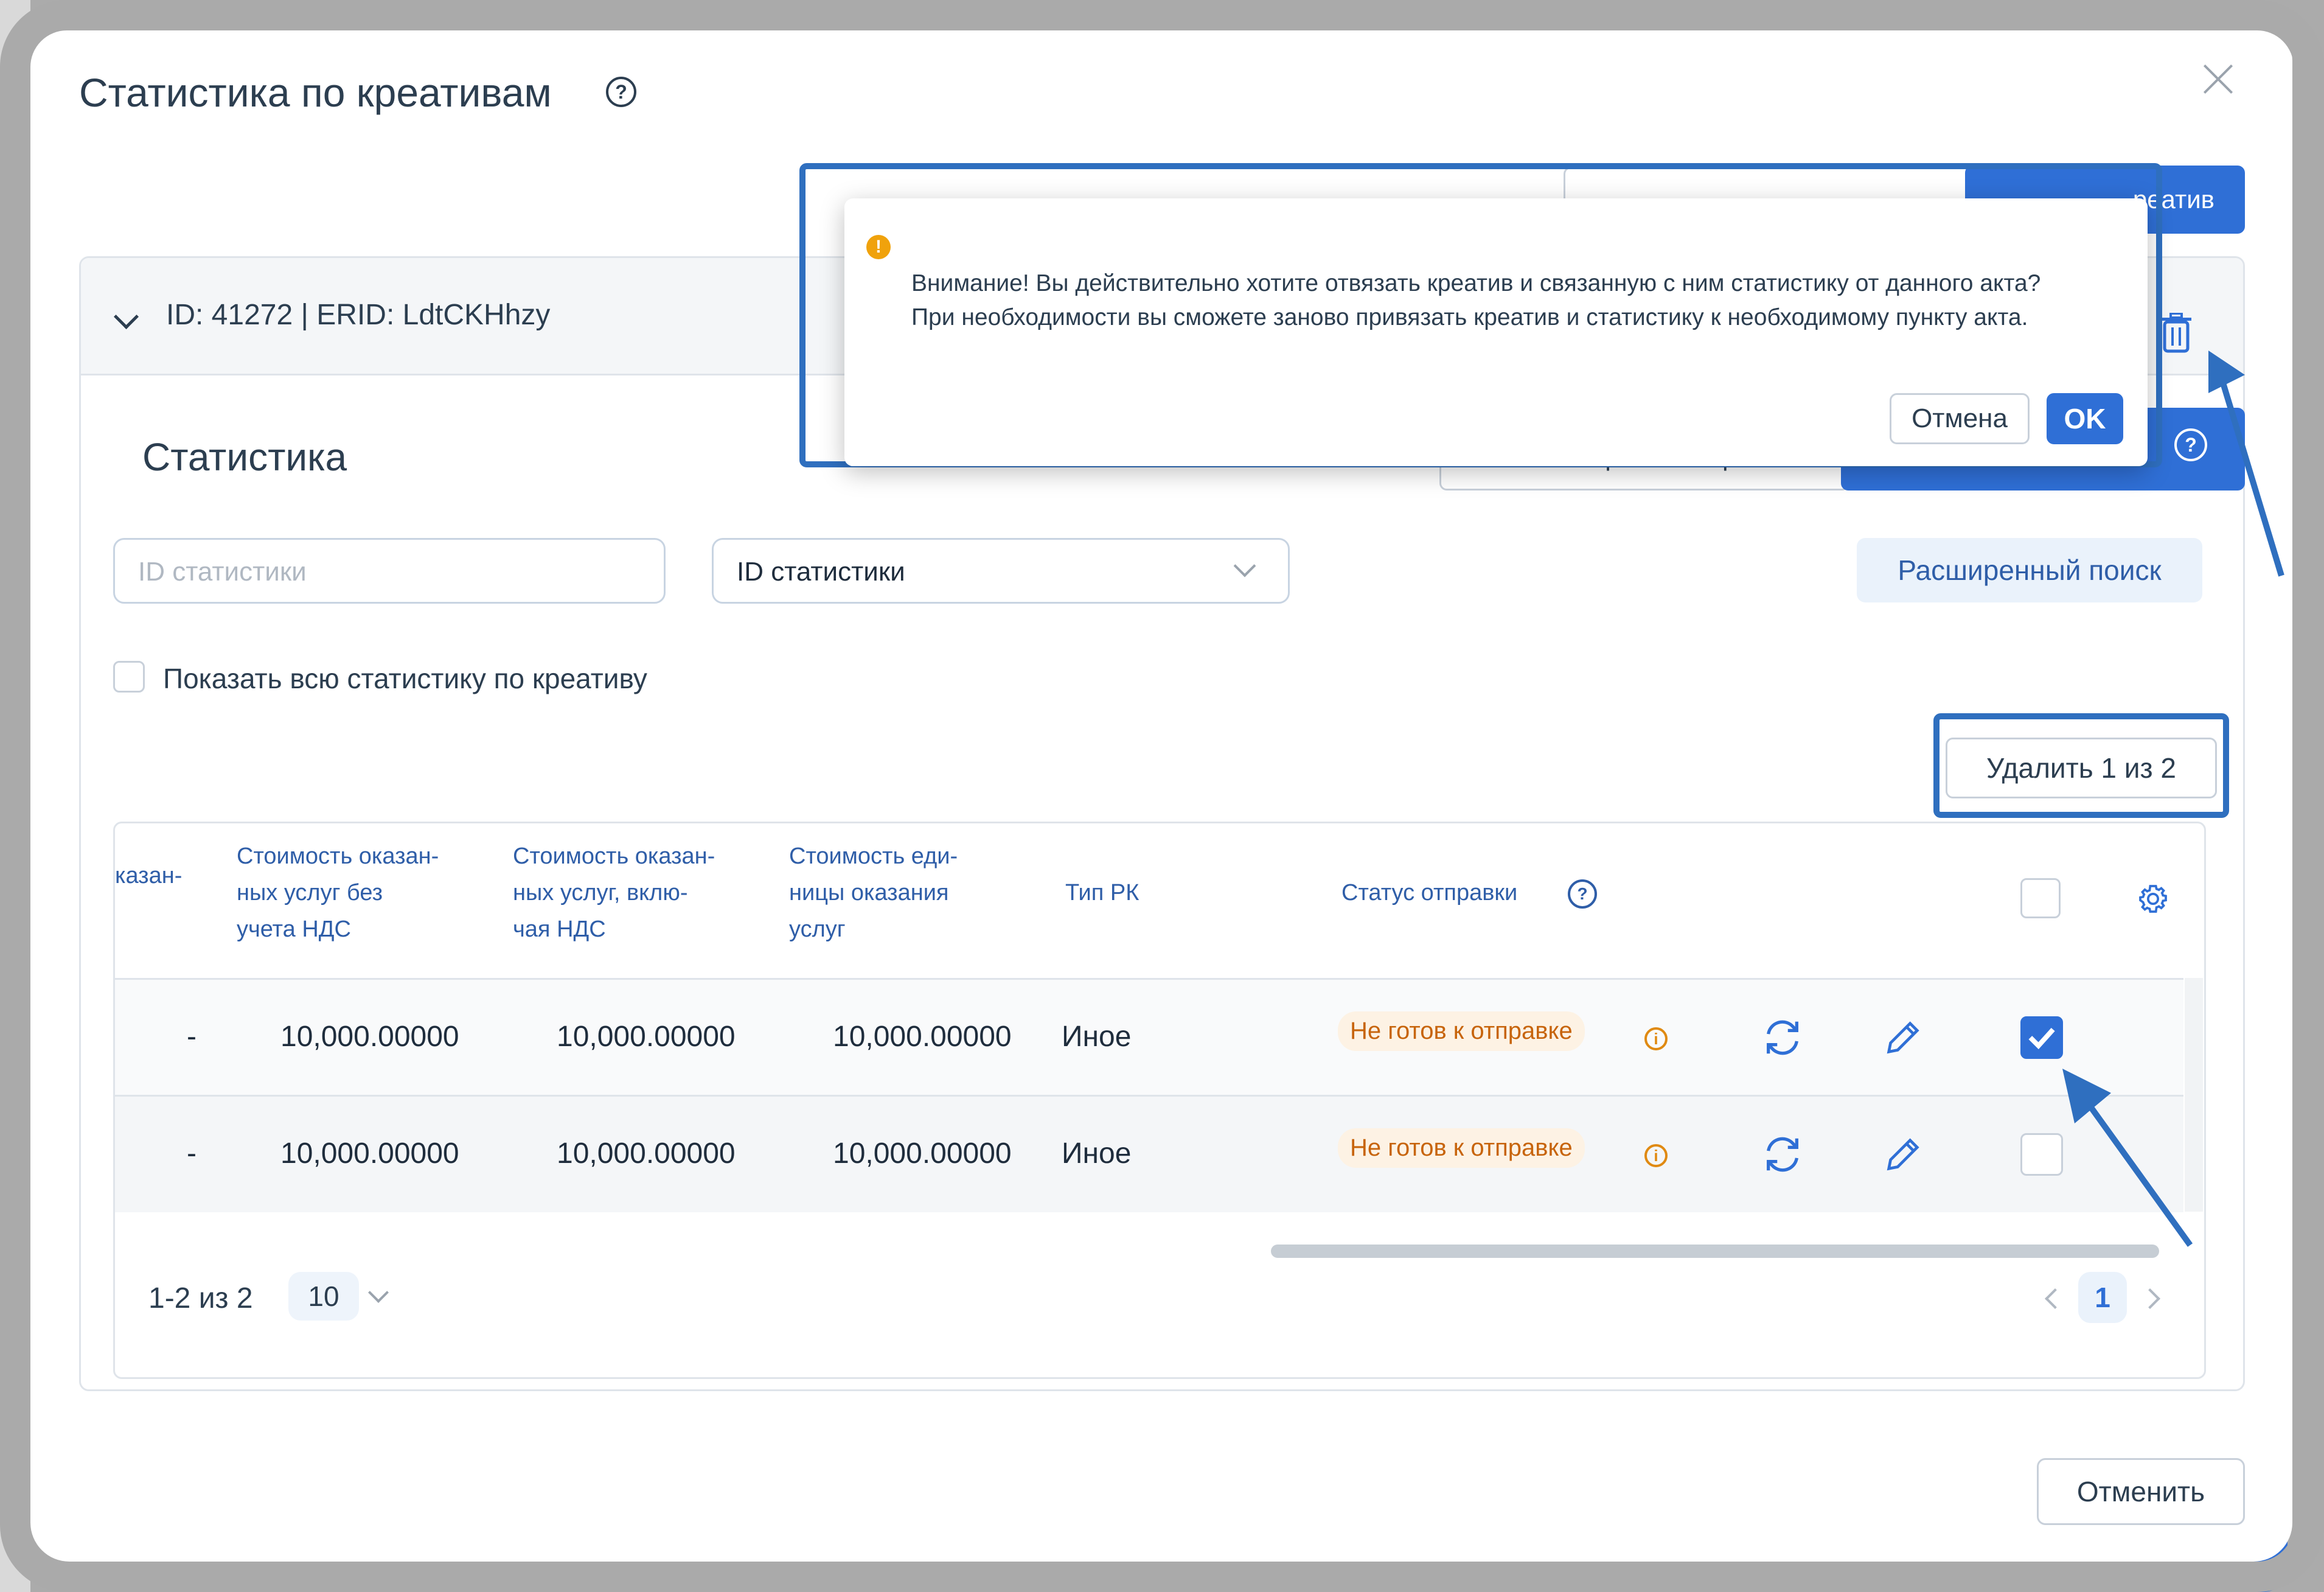  I want to click on header-line: услуг, so click(818, 929).